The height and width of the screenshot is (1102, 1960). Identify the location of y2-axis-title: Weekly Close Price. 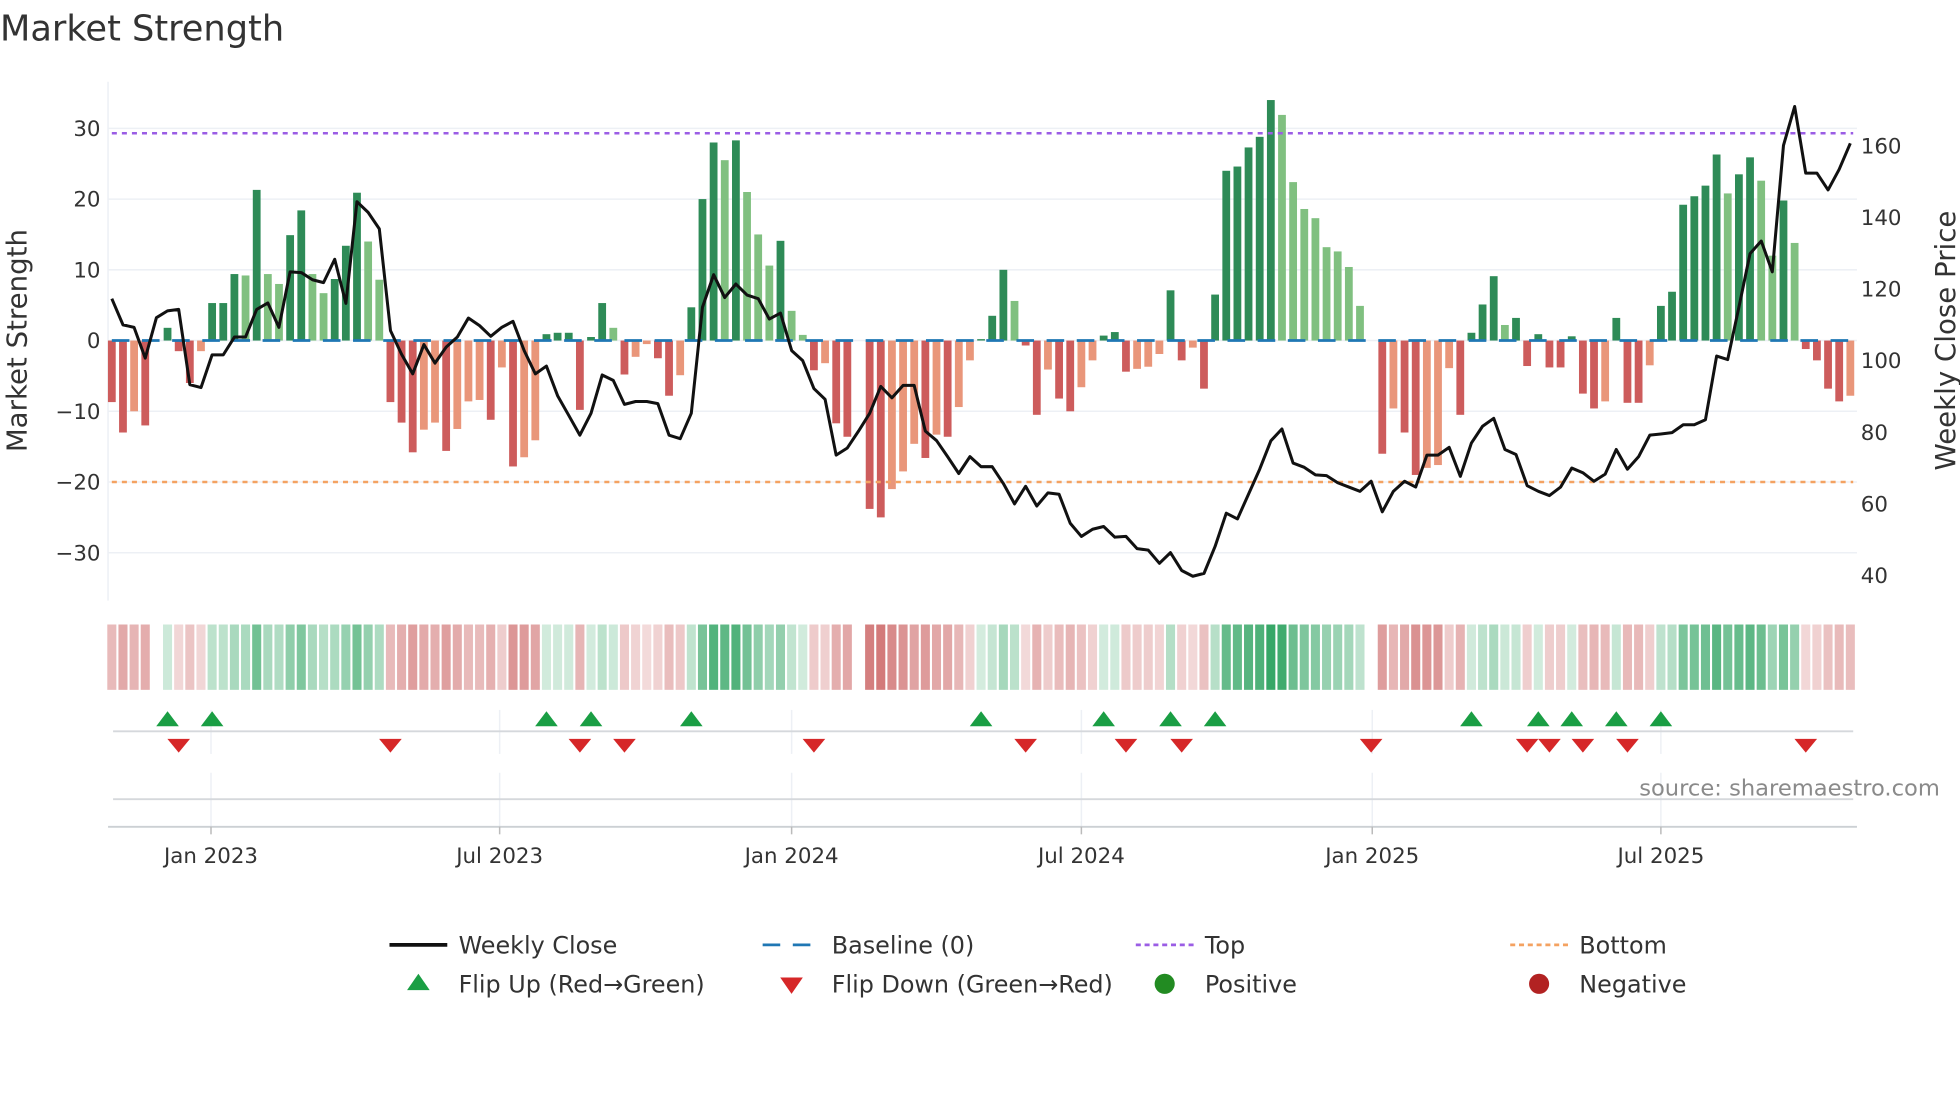
(1944, 341).